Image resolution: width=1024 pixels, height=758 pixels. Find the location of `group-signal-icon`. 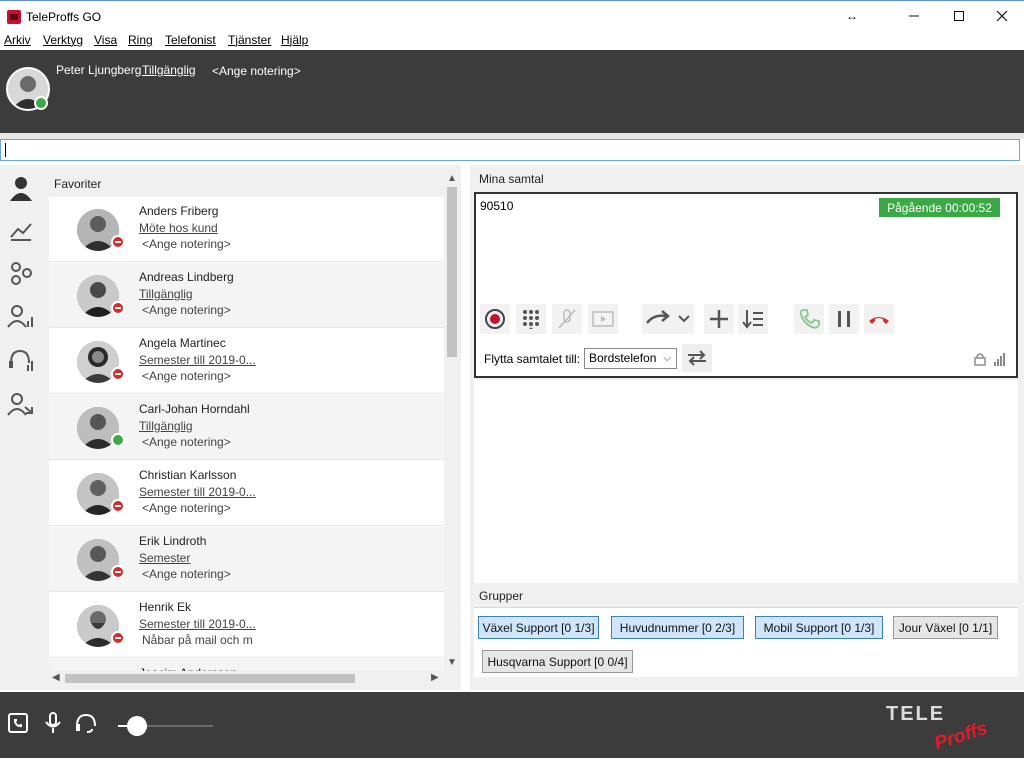

group-signal-icon is located at coordinates (21, 316).